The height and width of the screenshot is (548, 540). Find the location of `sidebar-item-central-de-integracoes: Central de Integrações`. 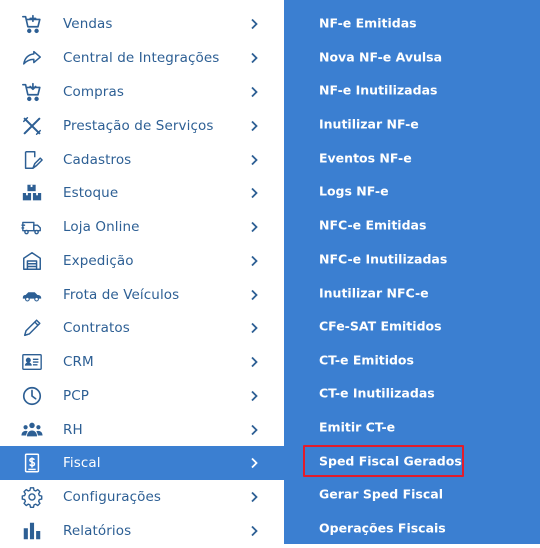

sidebar-item-central-de-integracoes: Central de Integrações is located at coordinates (142, 58).